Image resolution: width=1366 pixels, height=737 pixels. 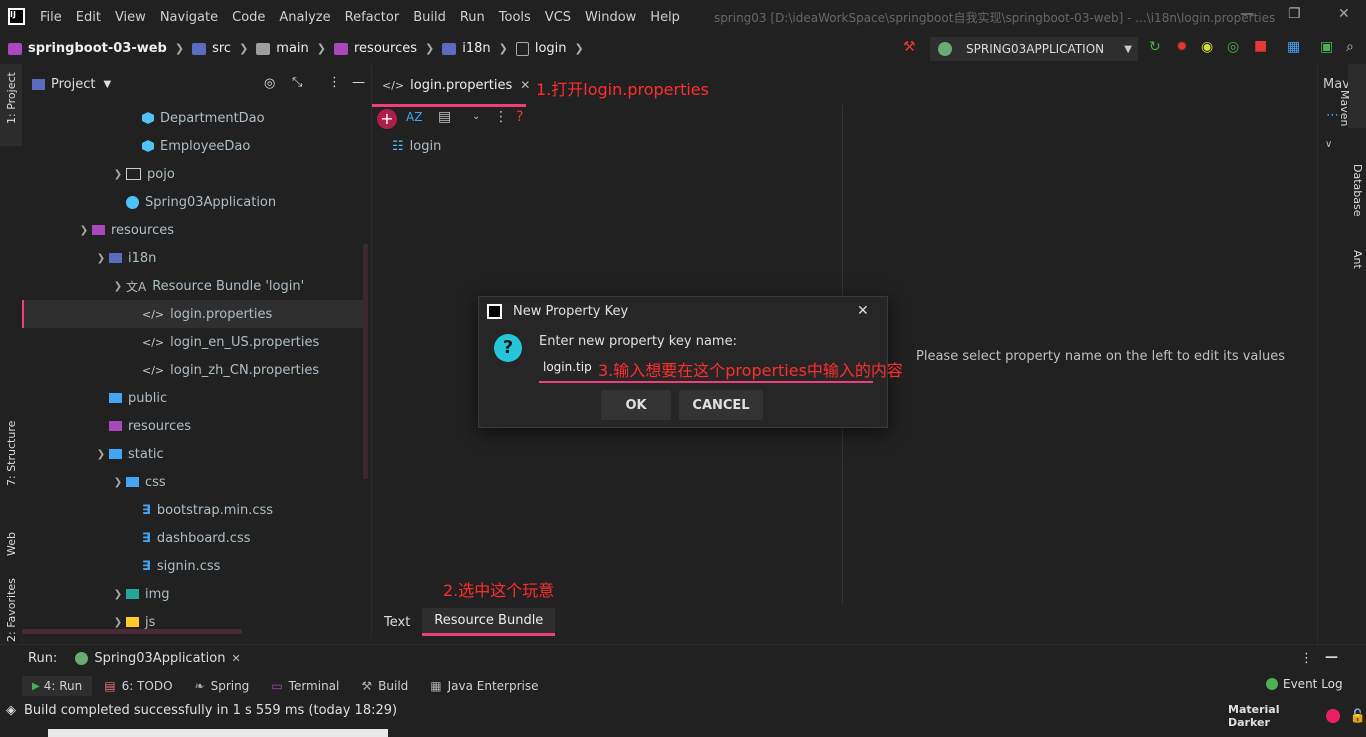 I want to click on menu-analyze: Analyze, so click(x=304, y=17).